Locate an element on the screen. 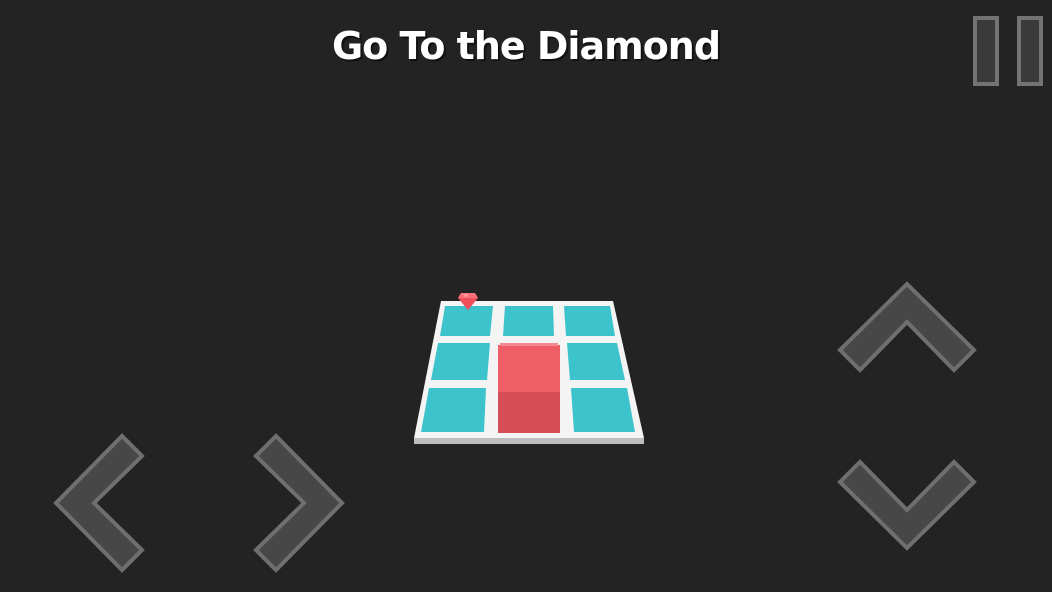 This screenshot has height=592, width=1052. move-right-button is located at coordinates (298, 503).